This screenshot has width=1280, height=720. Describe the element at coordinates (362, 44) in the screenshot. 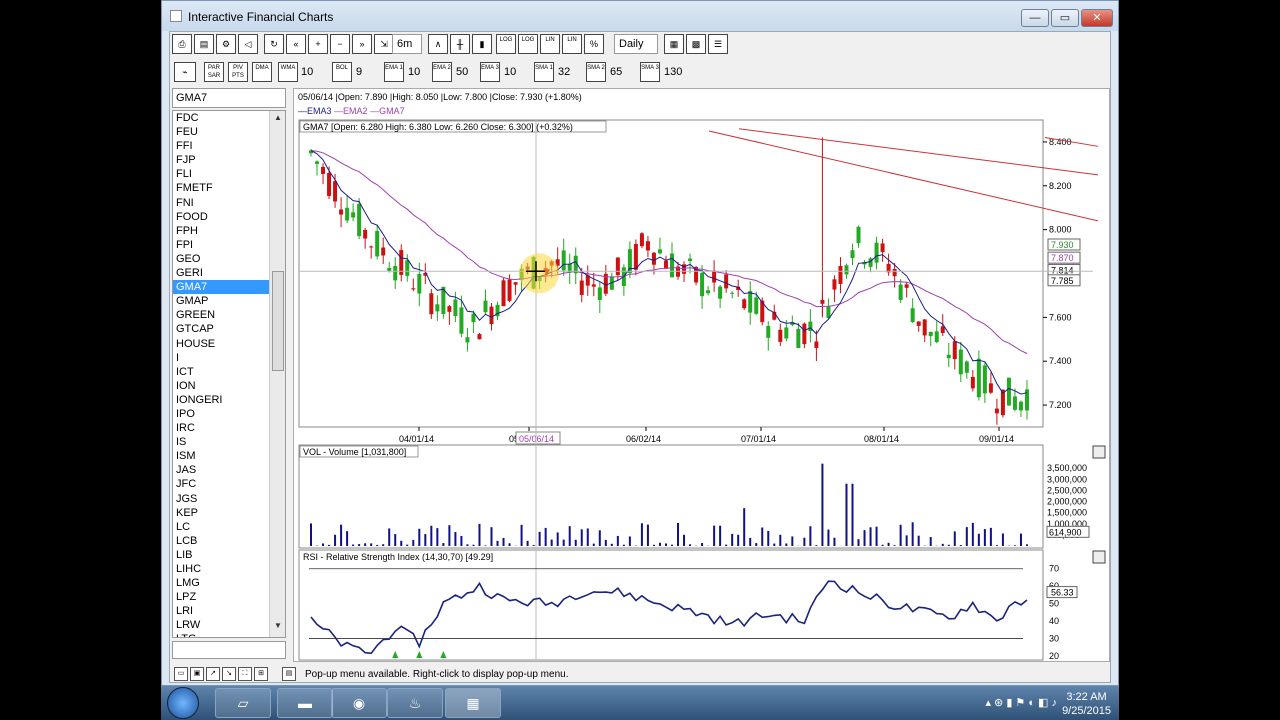

I see `forward-icon: »` at that location.